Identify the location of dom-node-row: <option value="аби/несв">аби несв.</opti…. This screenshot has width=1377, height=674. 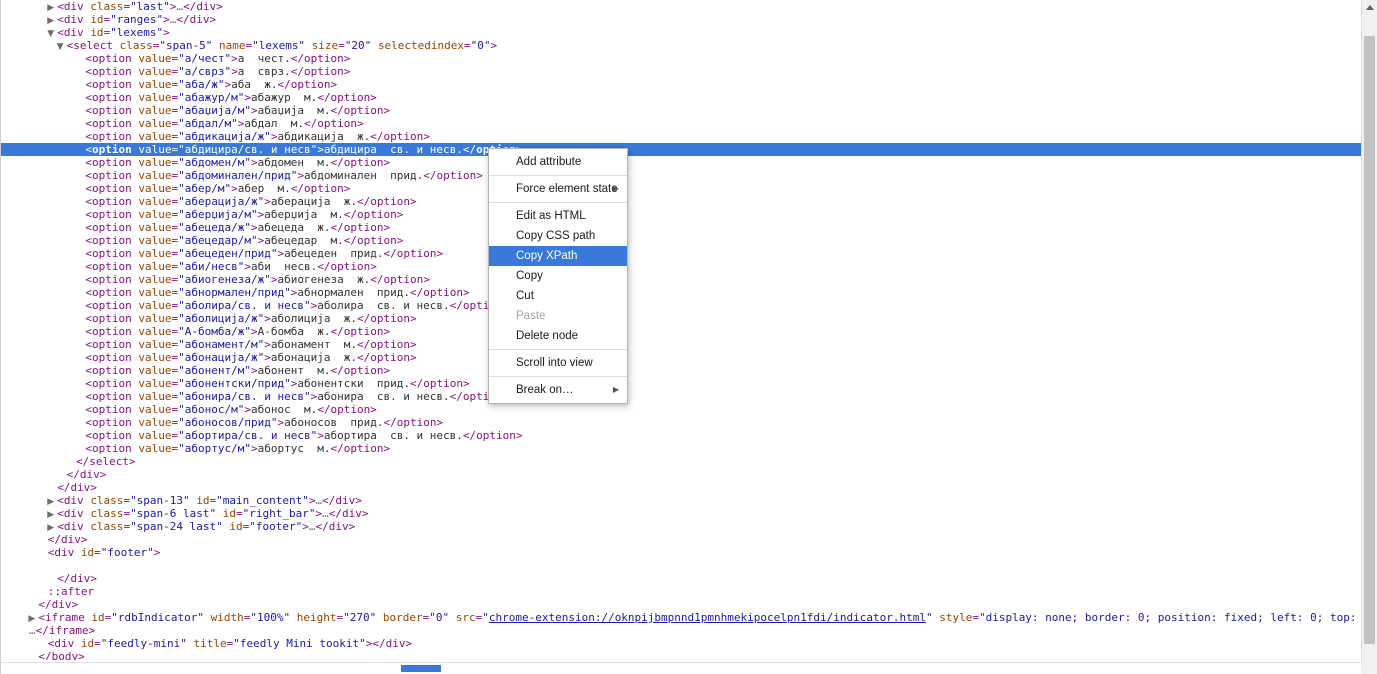
(681, 266).